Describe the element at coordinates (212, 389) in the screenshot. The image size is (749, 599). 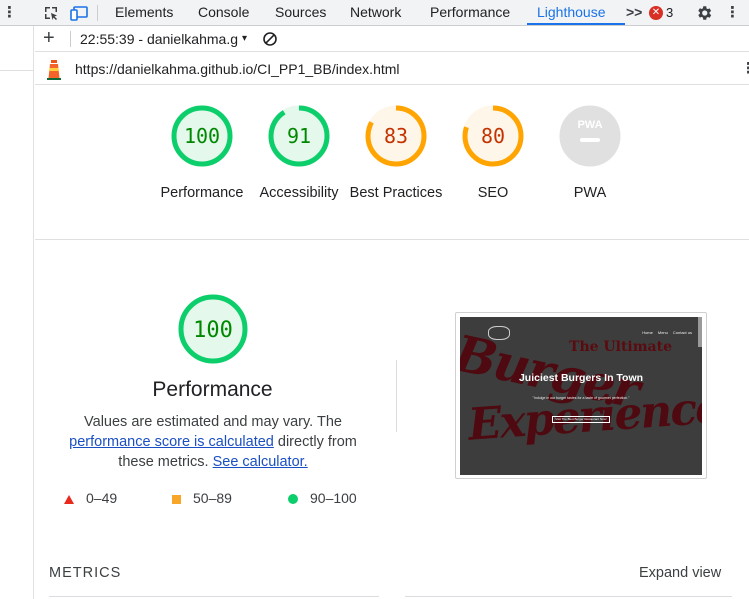
I see `performance-title: Performance` at that location.